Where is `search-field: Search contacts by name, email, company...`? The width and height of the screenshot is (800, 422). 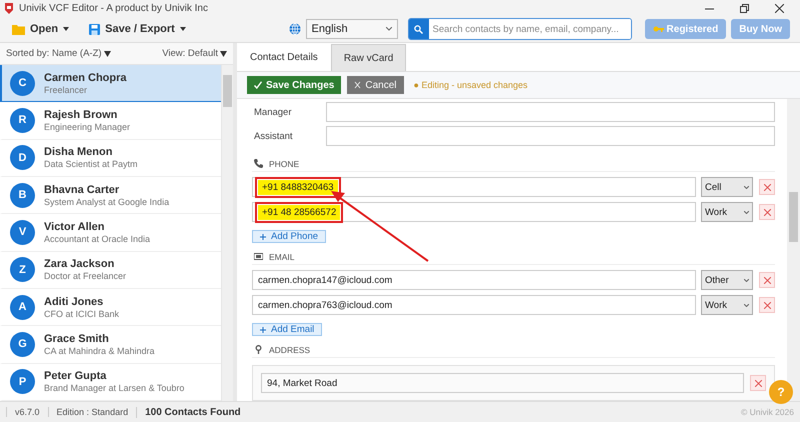
search-field: Search contacts by name, email, company... is located at coordinates (520, 29).